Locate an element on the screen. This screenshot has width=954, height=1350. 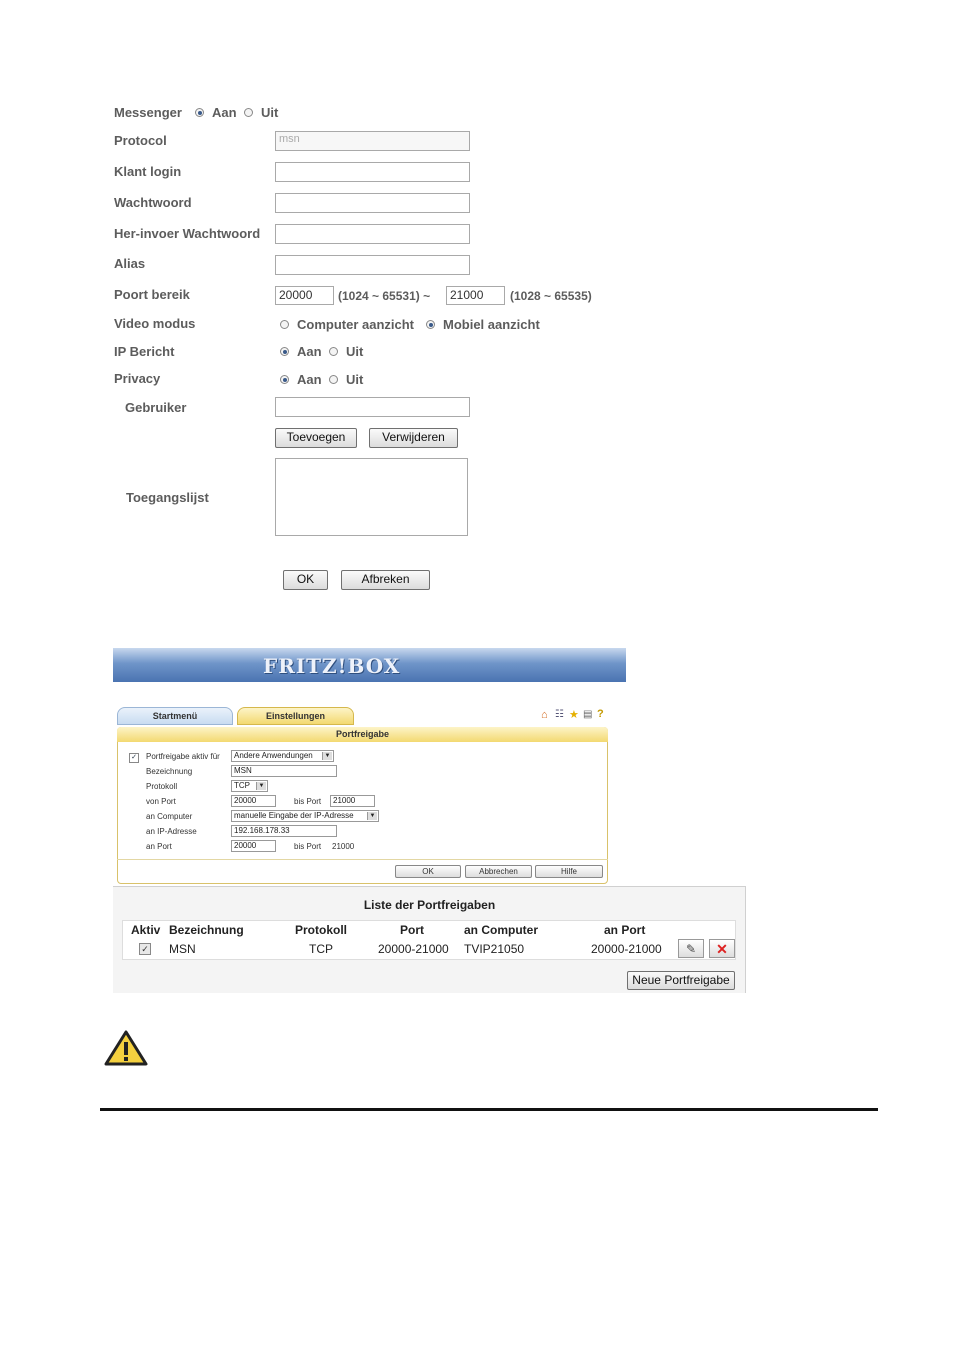
col-an-computer: an Computer is located at coordinates (501, 930).